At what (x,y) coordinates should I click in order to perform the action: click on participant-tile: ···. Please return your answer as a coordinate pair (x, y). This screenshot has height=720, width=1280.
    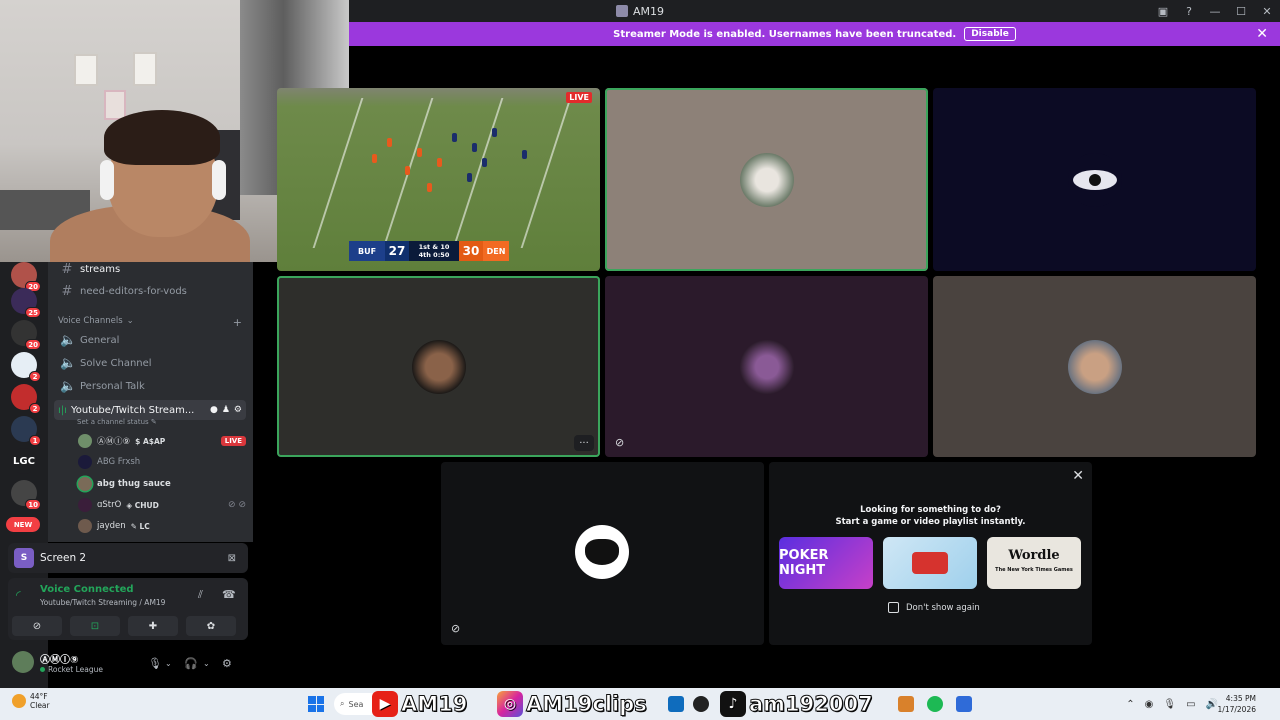
    Looking at the image, I should click on (438, 366).